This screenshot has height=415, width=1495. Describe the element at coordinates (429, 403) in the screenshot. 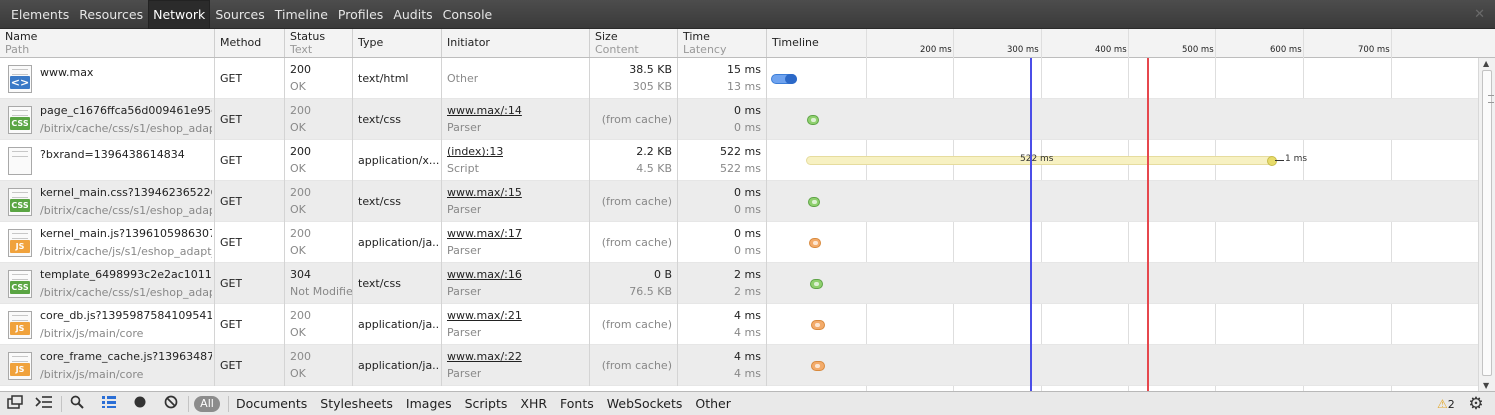

I see `filter-images: Images` at that location.